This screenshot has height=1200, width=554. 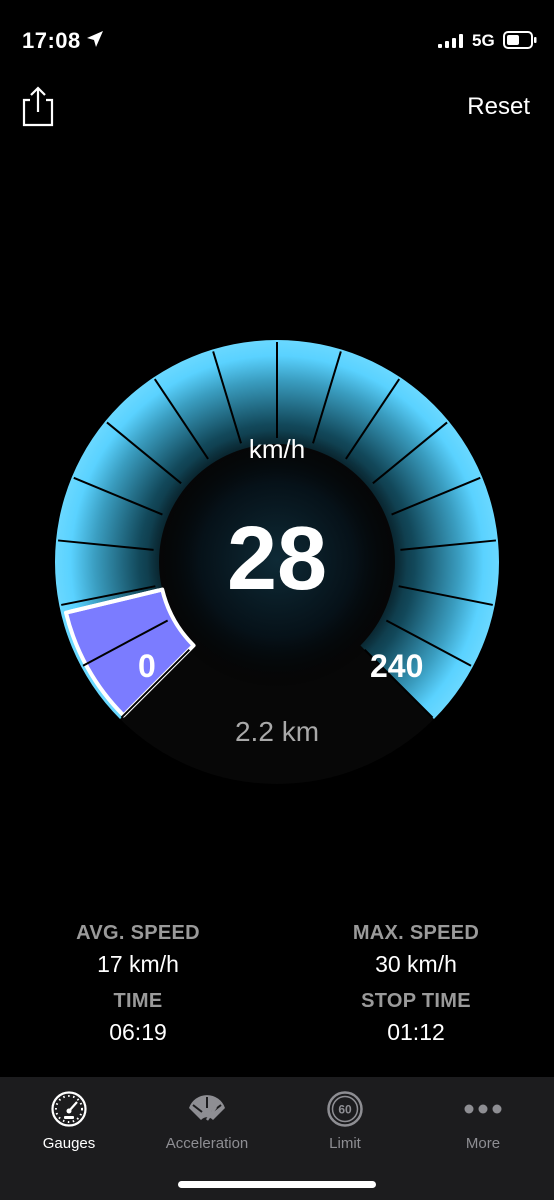 What do you see at coordinates (51, 40) in the screenshot?
I see `status-time: 17:08` at bounding box center [51, 40].